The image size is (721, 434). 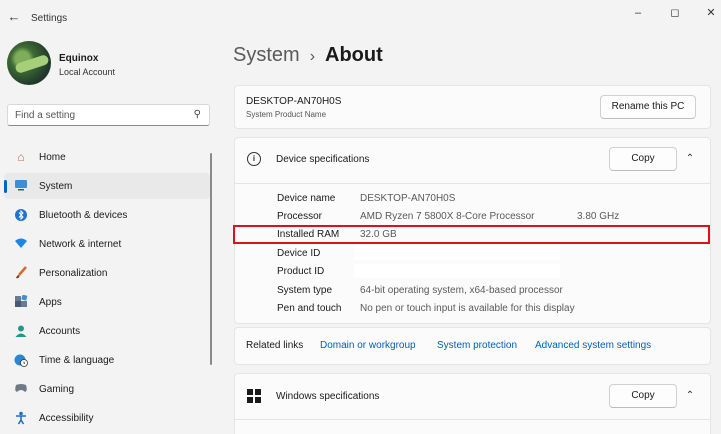 What do you see at coordinates (66, 418) in the screenshot?
I see `sidebar-item-label: Accessibility` at bounding box center [66, 418].